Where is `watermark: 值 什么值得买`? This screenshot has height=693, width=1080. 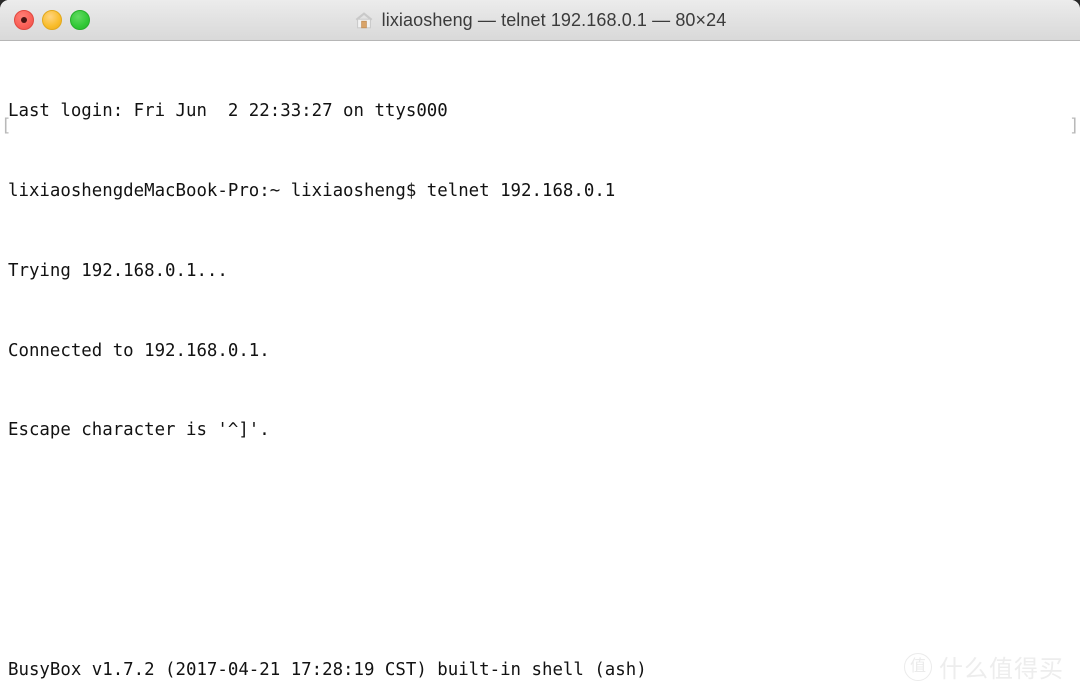 watermark: 值 什么值得买 is located at coordinates (984, 666).